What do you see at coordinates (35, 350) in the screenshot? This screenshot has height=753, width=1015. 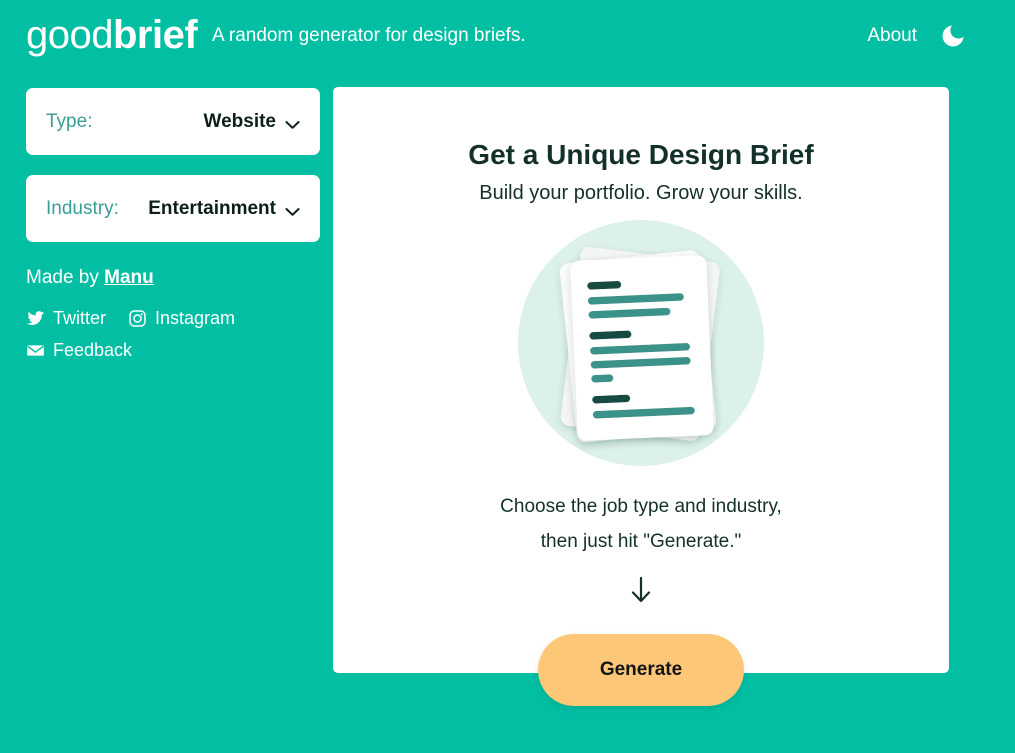 I see `envelope-icon` at bounding box center [35, 350].